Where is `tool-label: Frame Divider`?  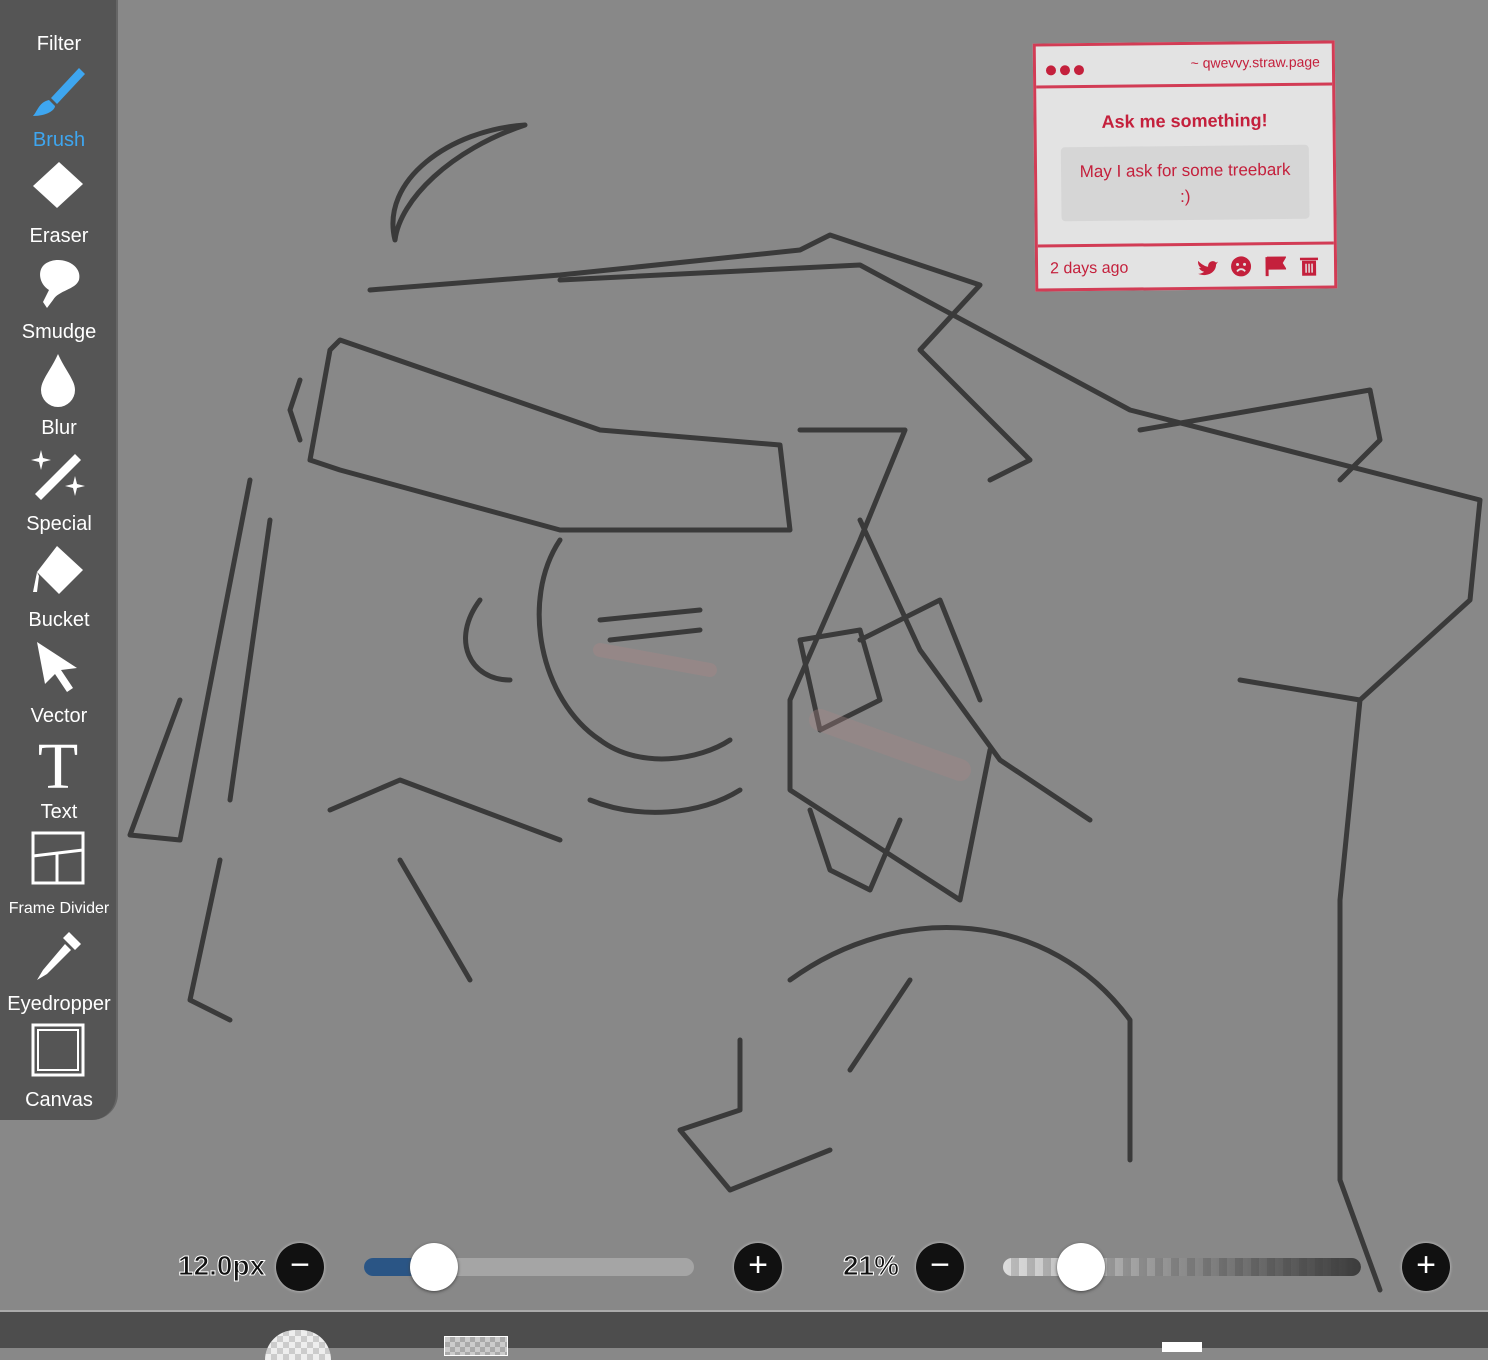 tool-label: Frame Divider is located at coordinates (59, 908).